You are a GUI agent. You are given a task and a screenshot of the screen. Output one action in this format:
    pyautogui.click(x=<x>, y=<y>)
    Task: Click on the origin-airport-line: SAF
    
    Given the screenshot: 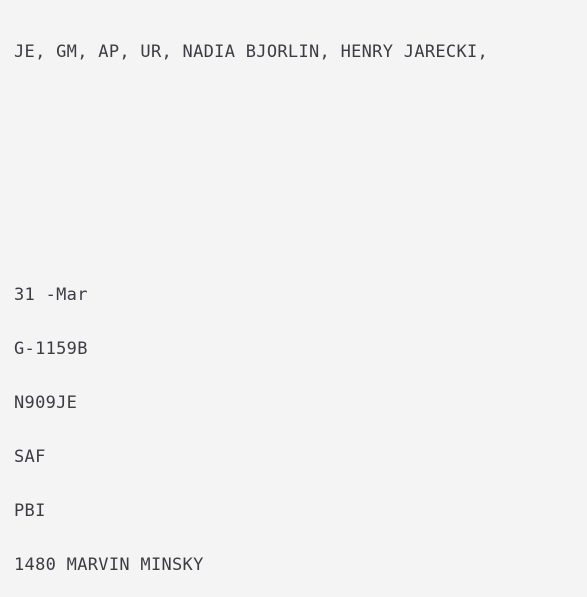 What is the action you would take?
    pyautogui.click(x=30, y=457)
    